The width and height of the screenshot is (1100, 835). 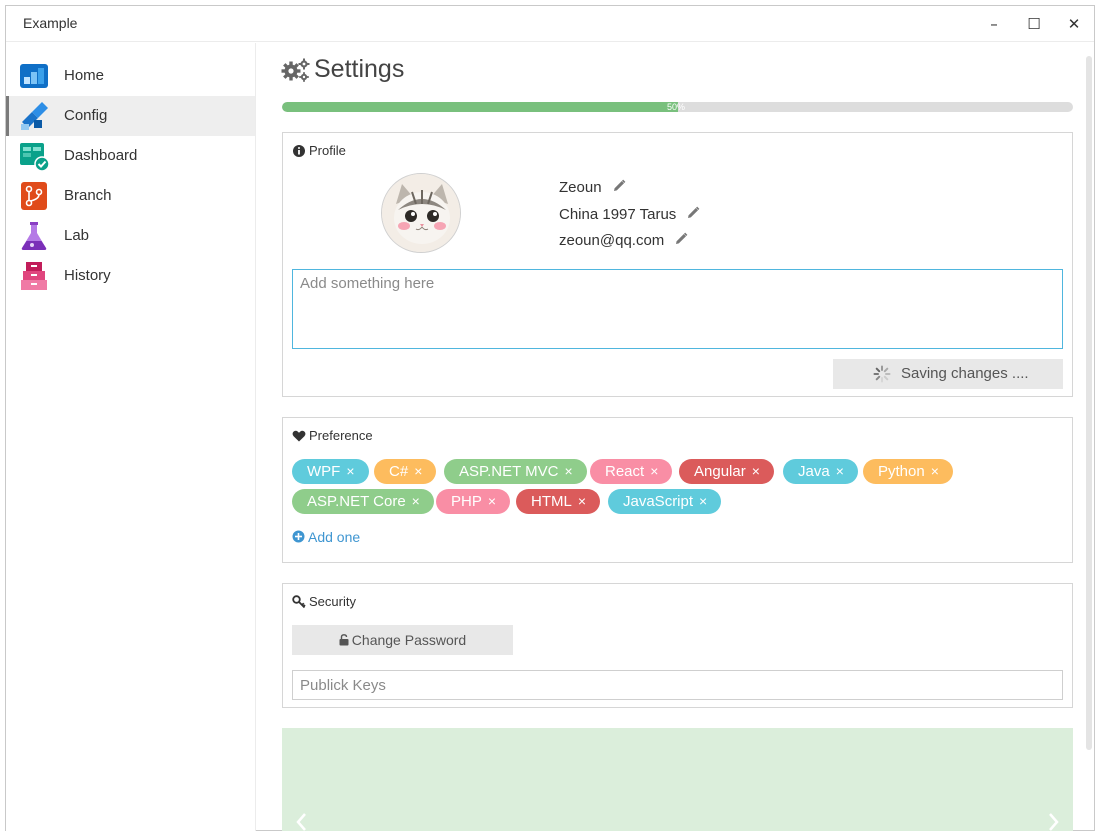 I want to click on tag-angular: Angular ×, so click(x=726, y=471).